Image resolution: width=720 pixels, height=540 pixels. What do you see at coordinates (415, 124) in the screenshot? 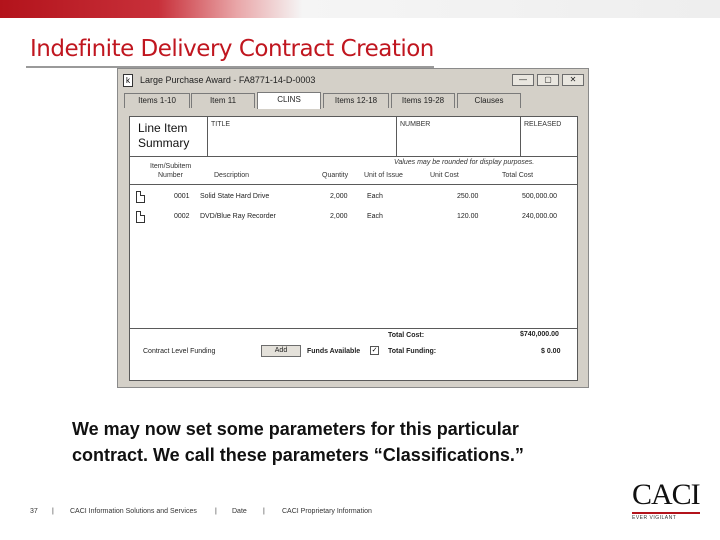
I see `number-label: NUMBER` at bounding box center [415, 124].